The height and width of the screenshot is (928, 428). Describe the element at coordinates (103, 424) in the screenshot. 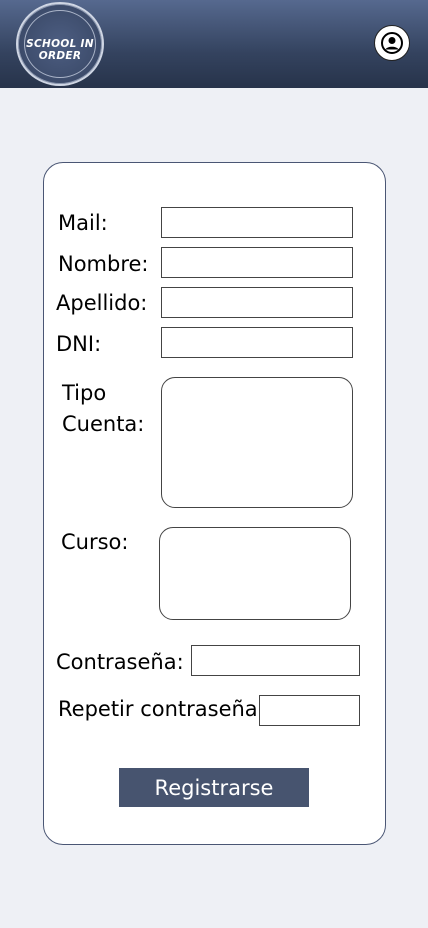

I see `tipo-label-line2: Cuenta:` at that location.